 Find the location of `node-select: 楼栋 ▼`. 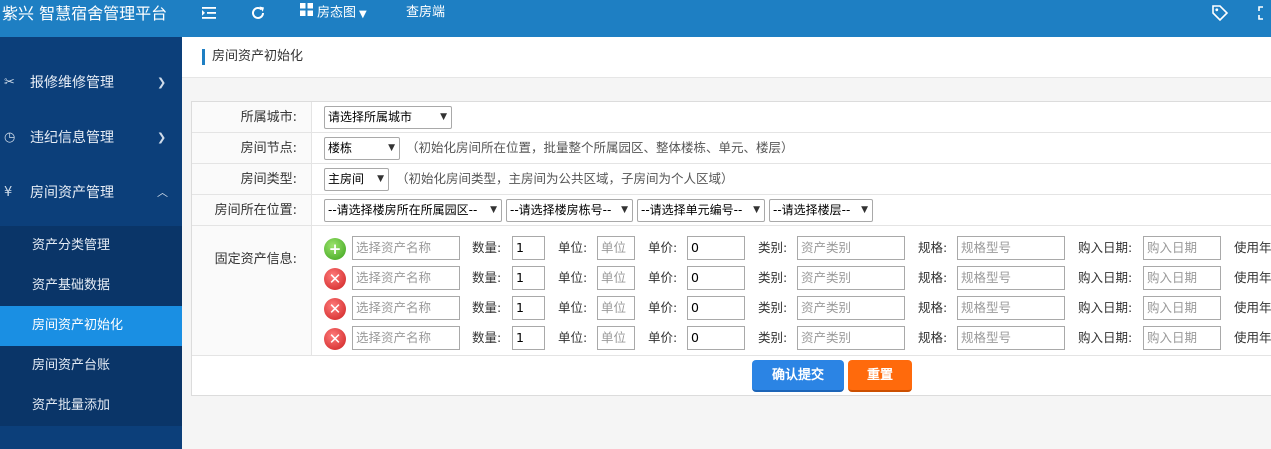

node-select: 楼栋 ▼ is located at coordinates (362, 148).